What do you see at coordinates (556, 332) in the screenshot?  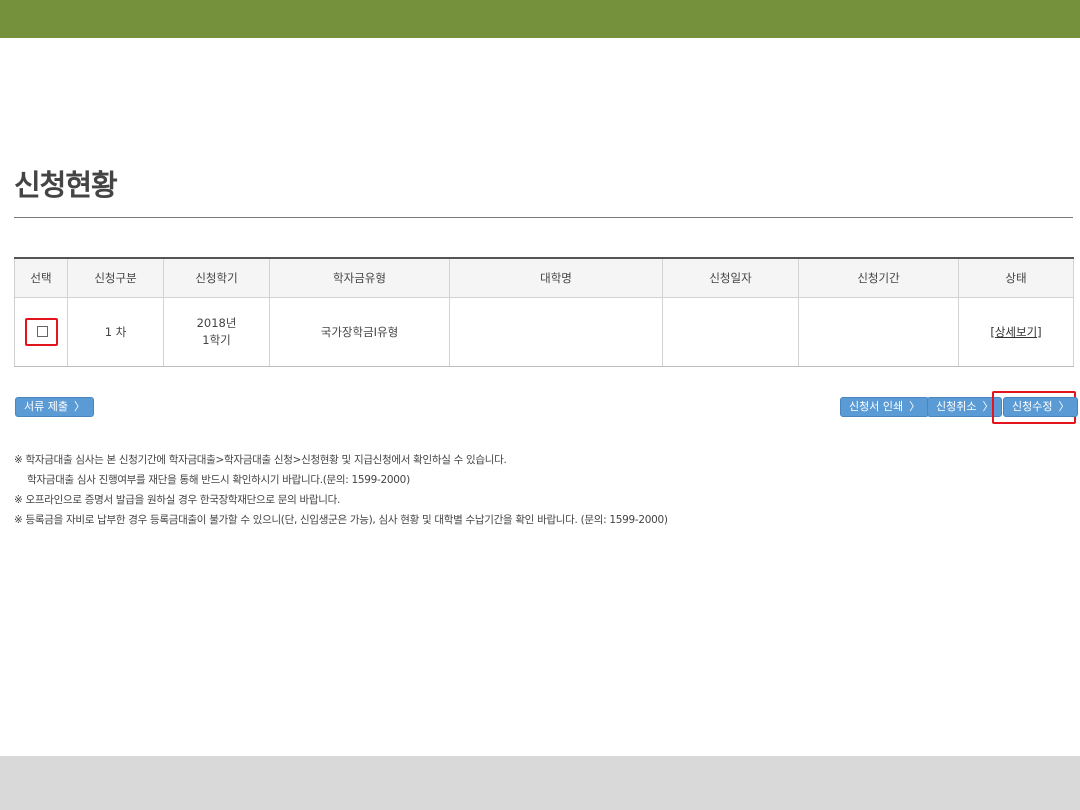 I see `cell-university` at bounding box center [556, 332].